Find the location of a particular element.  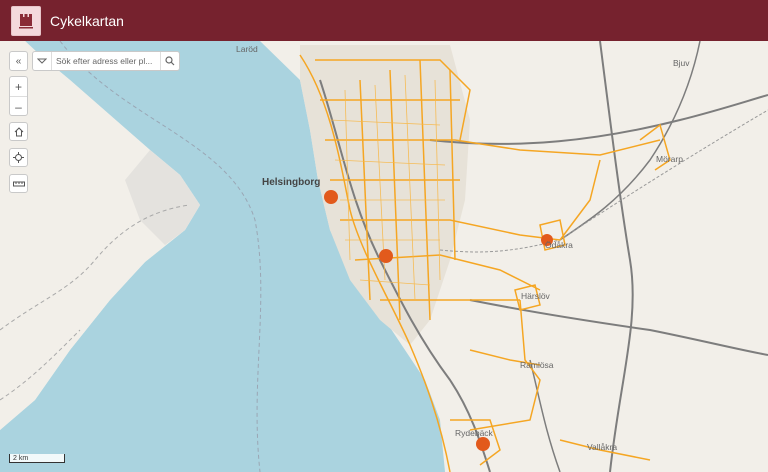

search-icon is located at coordinates (170, 61).